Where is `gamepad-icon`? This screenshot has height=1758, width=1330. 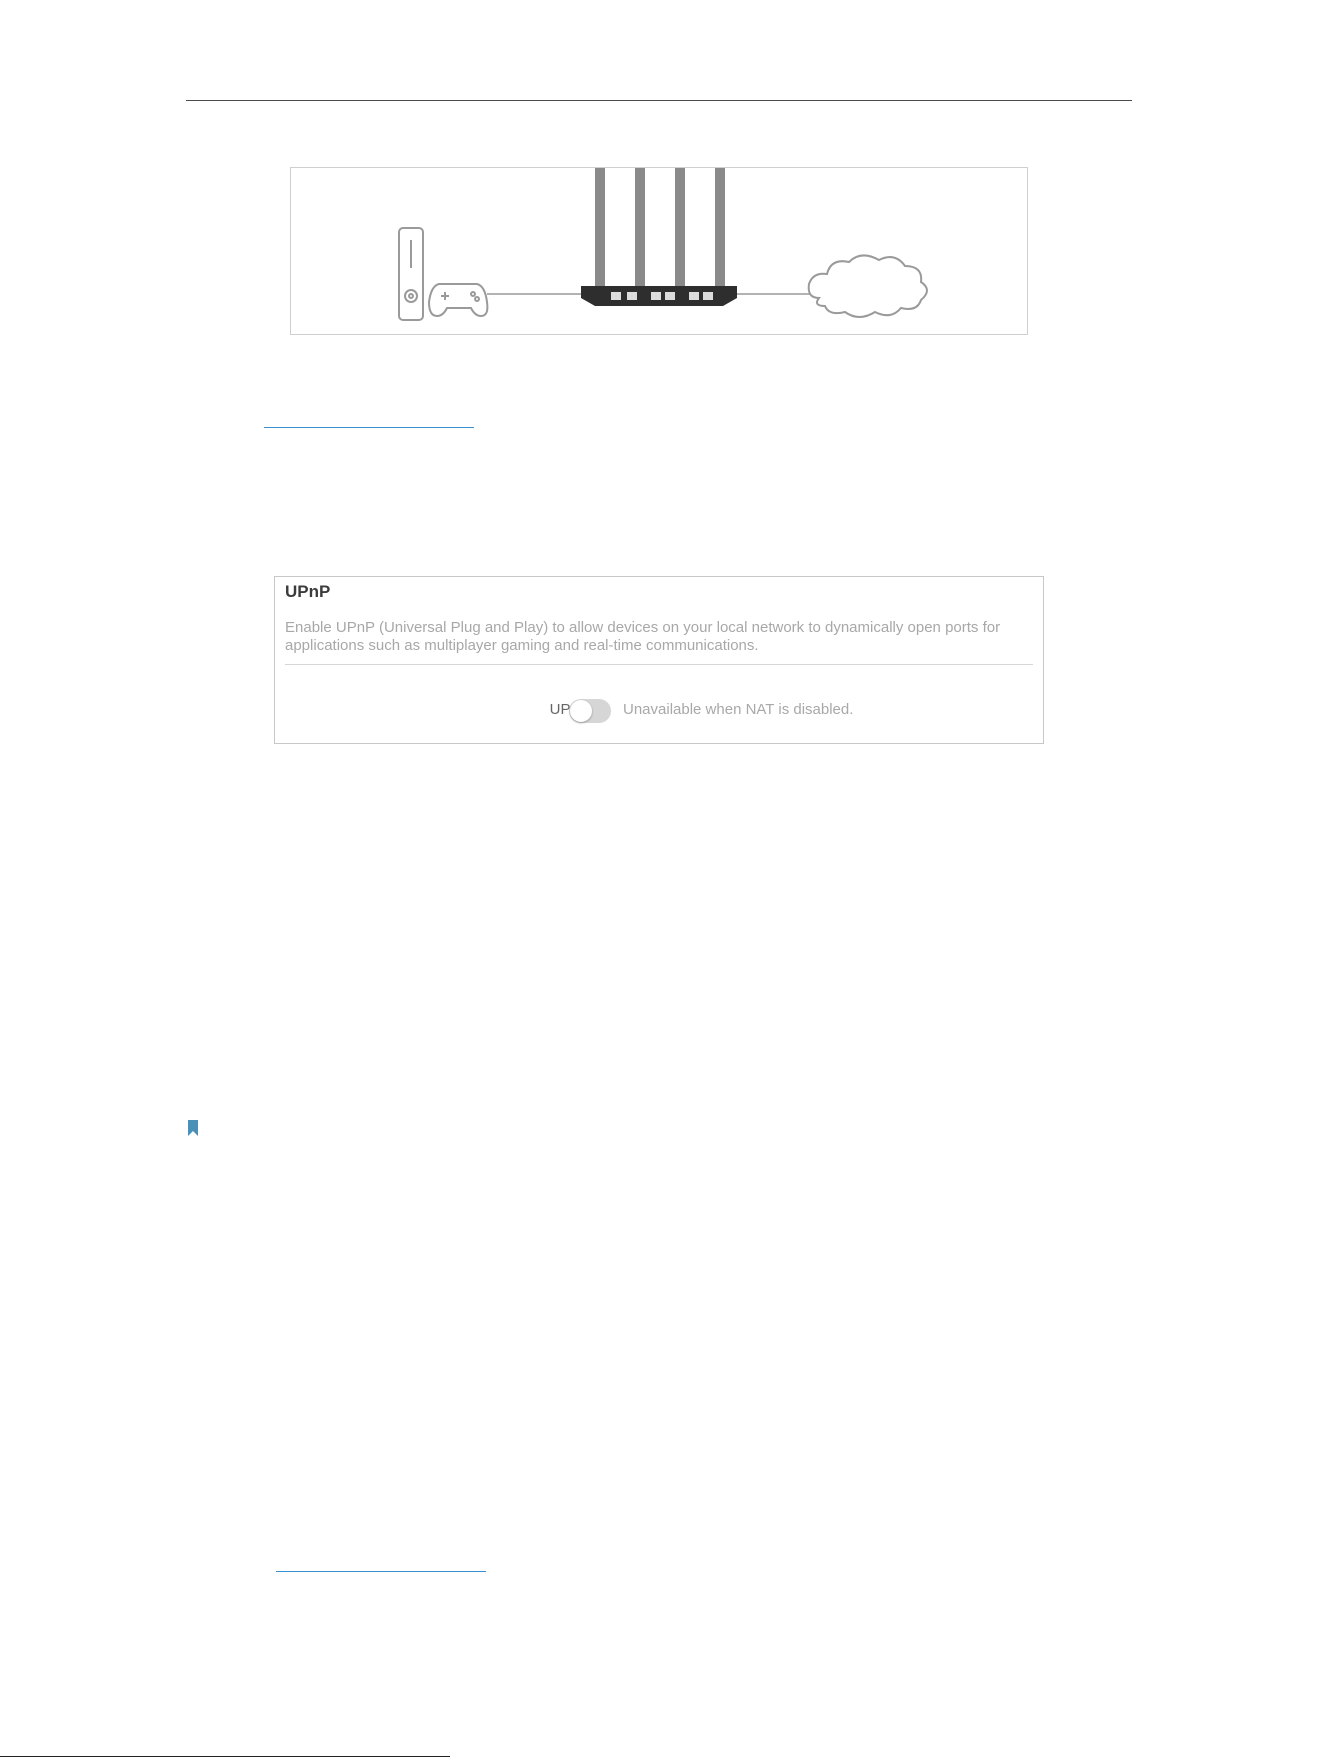 gamepad-icon is located at coordinates (458, 300).